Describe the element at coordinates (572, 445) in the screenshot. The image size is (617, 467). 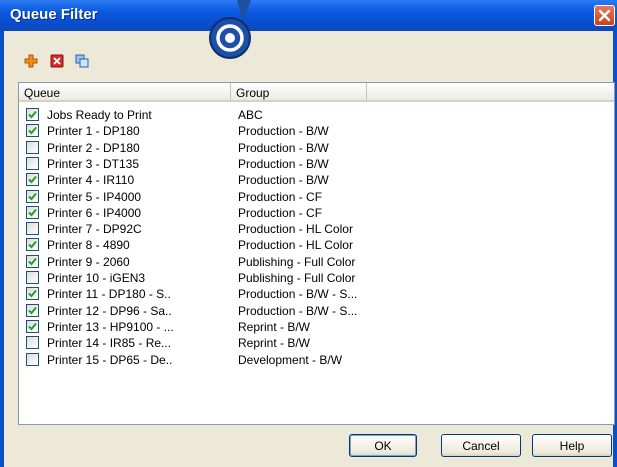
I see `help-button: Help` at that location.